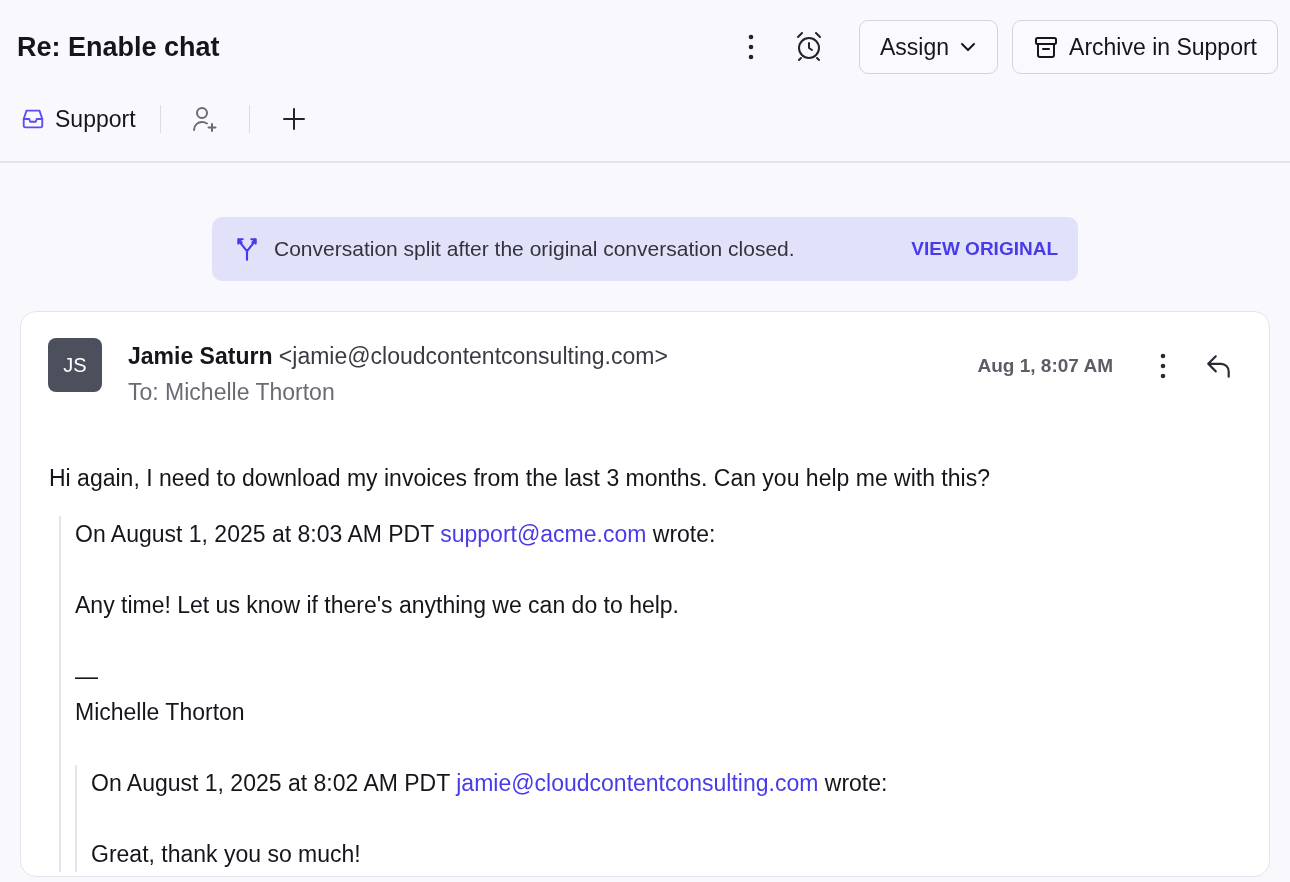 This screenshot has height=882, width=1290. Describe the element at coordinates (519, 478) in the screenshot. I see `message-body-text: Hi again, I need to download my invoices from the last 3 months. Can you help me with this?` at that location.